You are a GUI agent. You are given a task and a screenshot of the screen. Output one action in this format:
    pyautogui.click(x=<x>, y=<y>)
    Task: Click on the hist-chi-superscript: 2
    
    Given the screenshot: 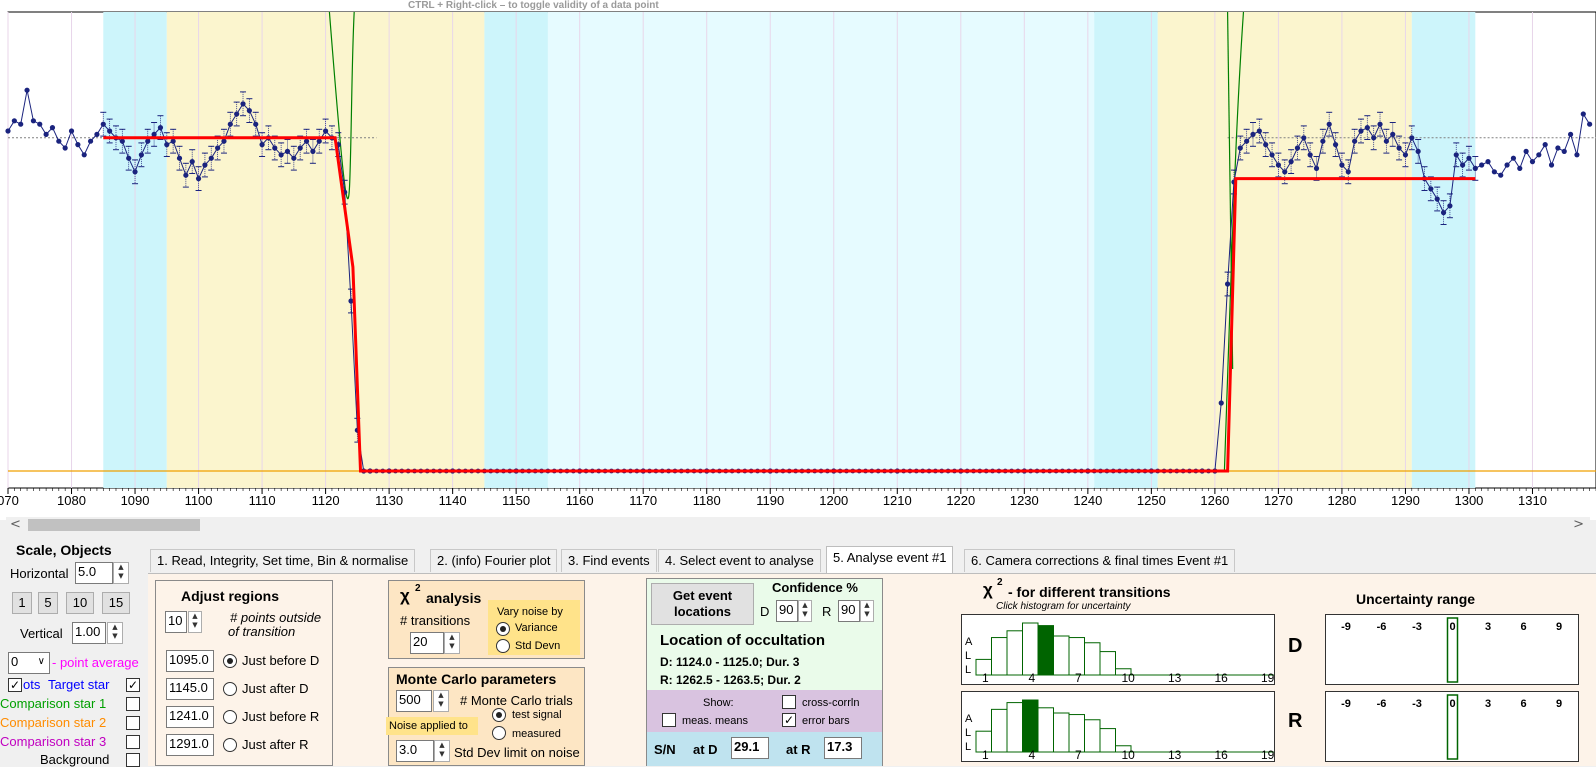 What is the action you would take?
    pyautogui.click(x=1000, y=582)
    